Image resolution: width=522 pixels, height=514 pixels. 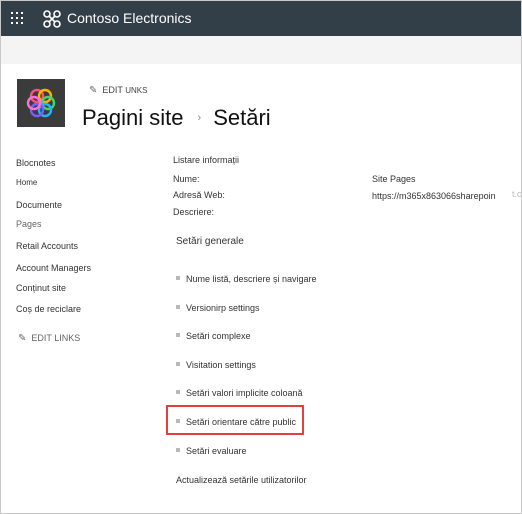 I want to click on nav-item-account-managers: Account Managers, so click(x=53, y=268).